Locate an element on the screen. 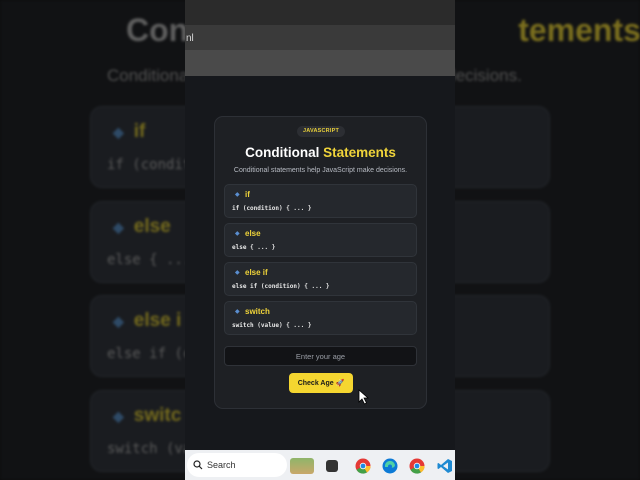 This screenshot has width=640, height=480. edge-icon is located at coordinates (390, 466).